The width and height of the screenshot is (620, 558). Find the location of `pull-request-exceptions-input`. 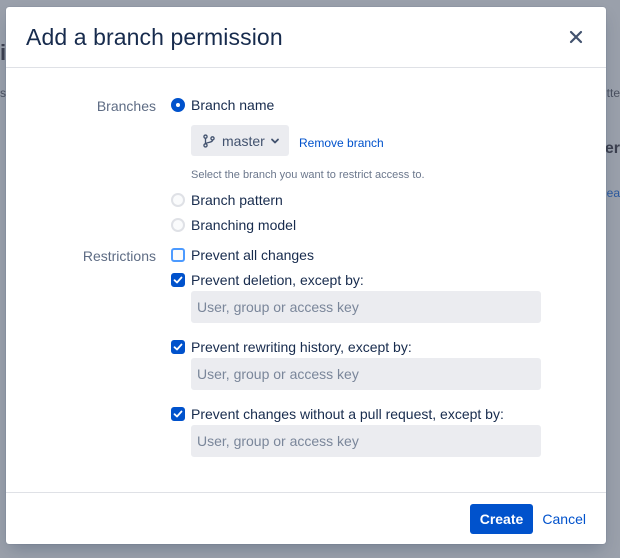

pull-request-exceptions-input is located at coordinates (366, 441).